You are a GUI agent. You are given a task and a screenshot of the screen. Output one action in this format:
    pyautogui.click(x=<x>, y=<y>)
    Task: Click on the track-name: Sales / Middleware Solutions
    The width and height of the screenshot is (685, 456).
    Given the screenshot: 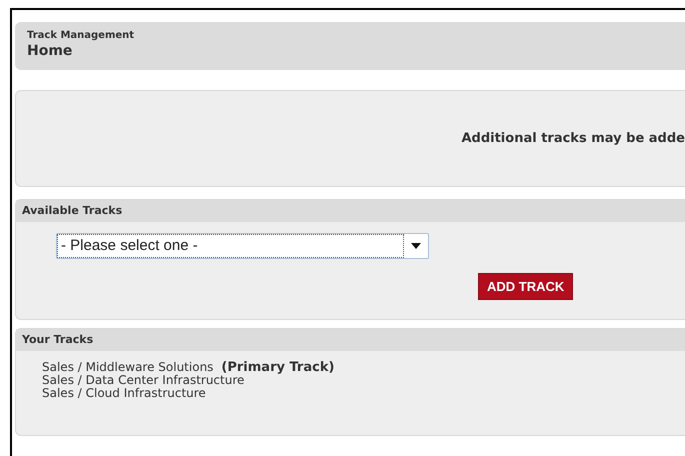 What is the action you would take?
    pyautogui.click(x=128, y=367)
    